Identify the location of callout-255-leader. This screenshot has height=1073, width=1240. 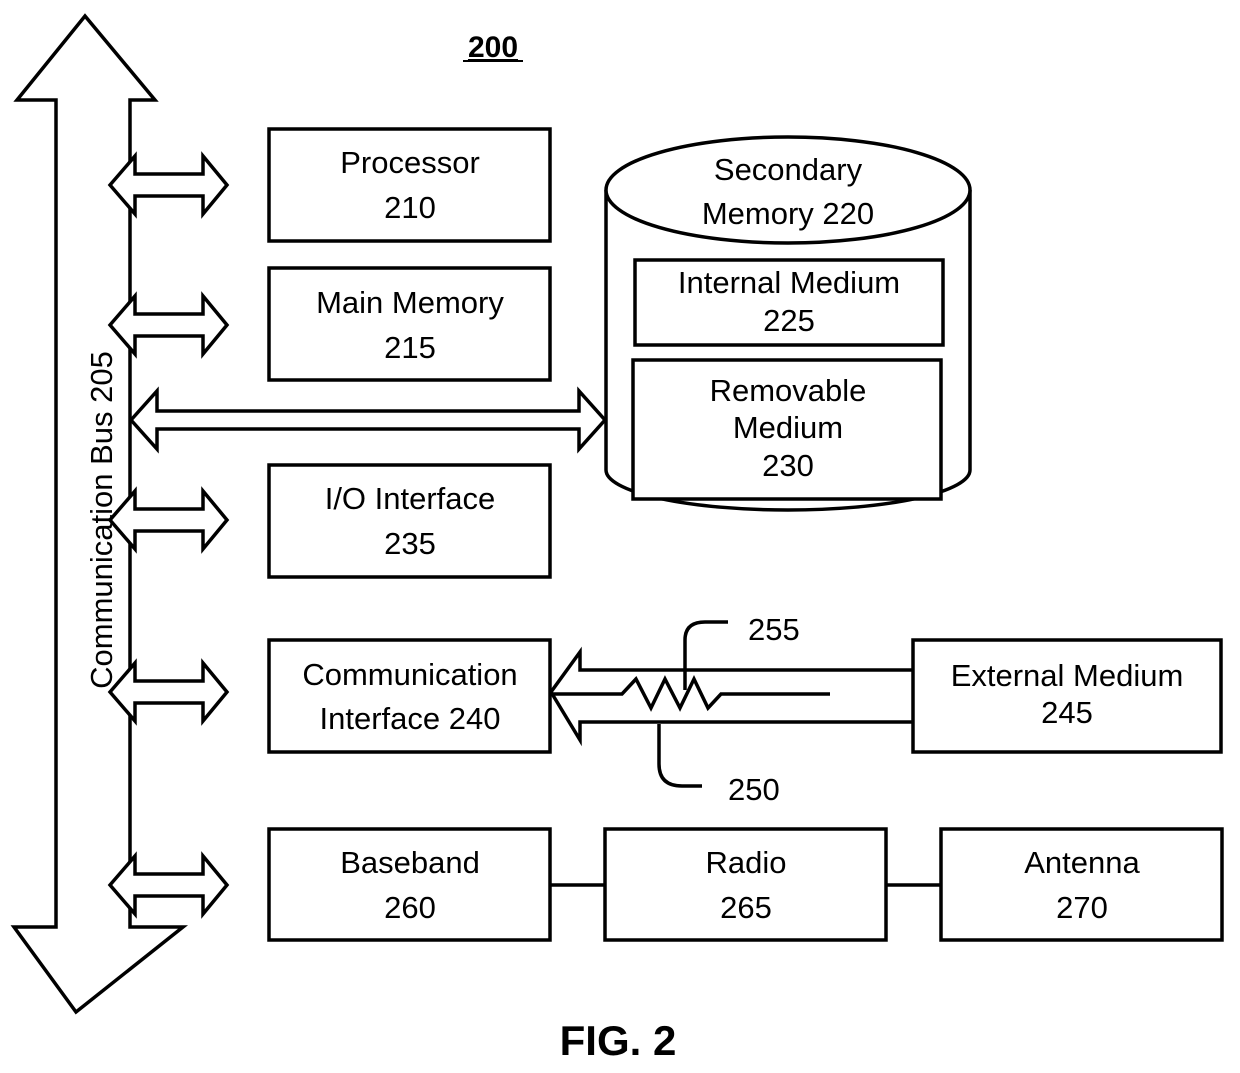
(705, 655).